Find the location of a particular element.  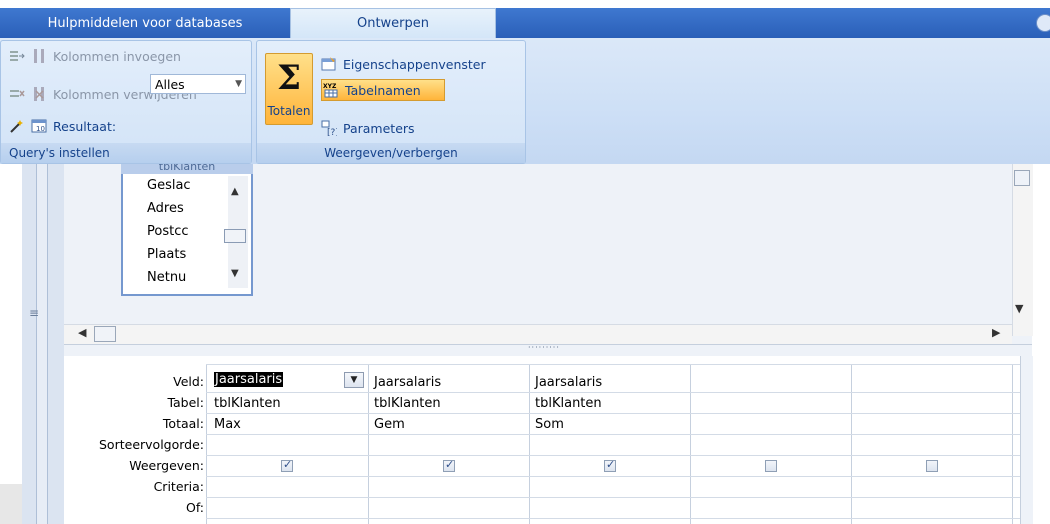

parameters-icon: [?] is located at coordinates (330, 129).